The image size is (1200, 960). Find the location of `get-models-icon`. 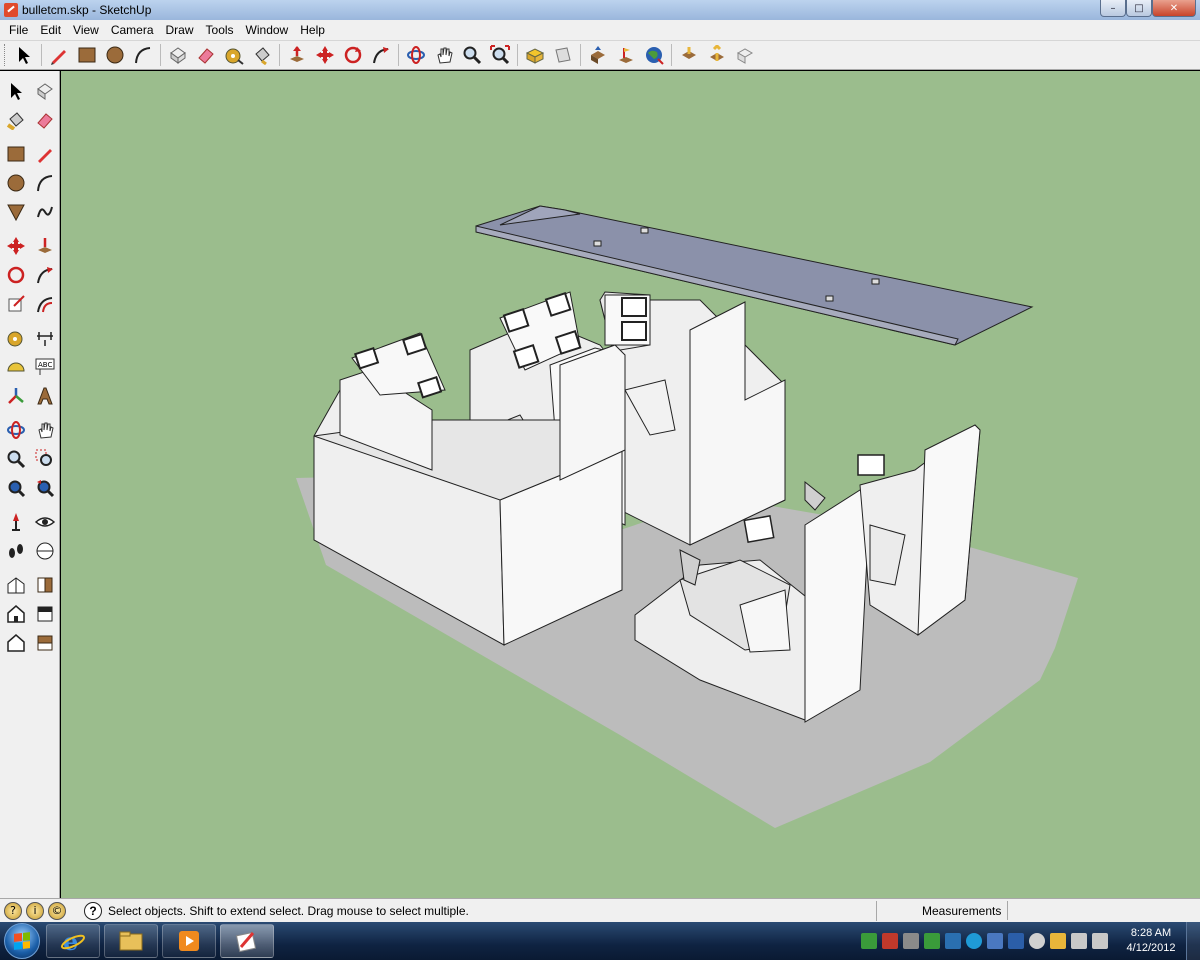

get-models-icon is located at coordinates (535, 55).